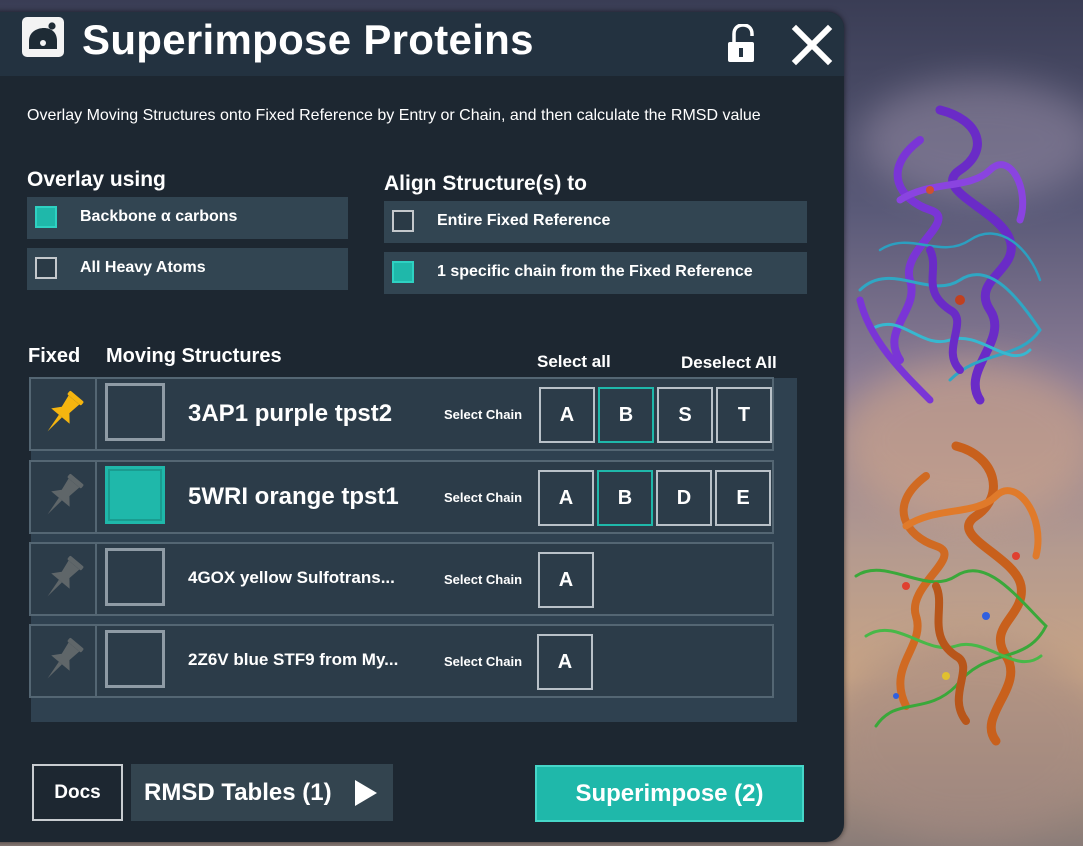 Image resolution: width=1083 pixels, height=846 pixels. Describe the element at coordinates (77, 792) in the screenshot. I see `docs-button: Docs` at that location.